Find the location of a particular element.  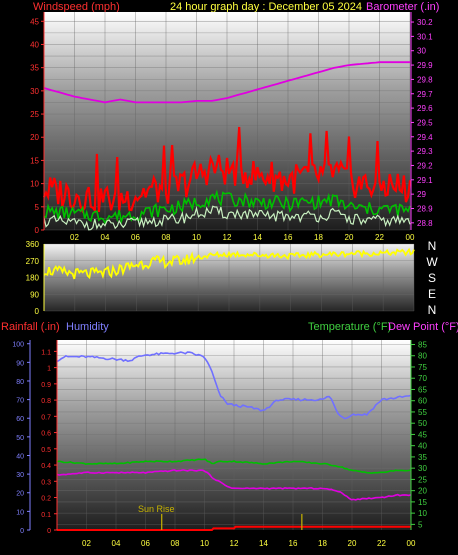

barometer-tick-label: 29.4 is located at coordinates (425, 137).